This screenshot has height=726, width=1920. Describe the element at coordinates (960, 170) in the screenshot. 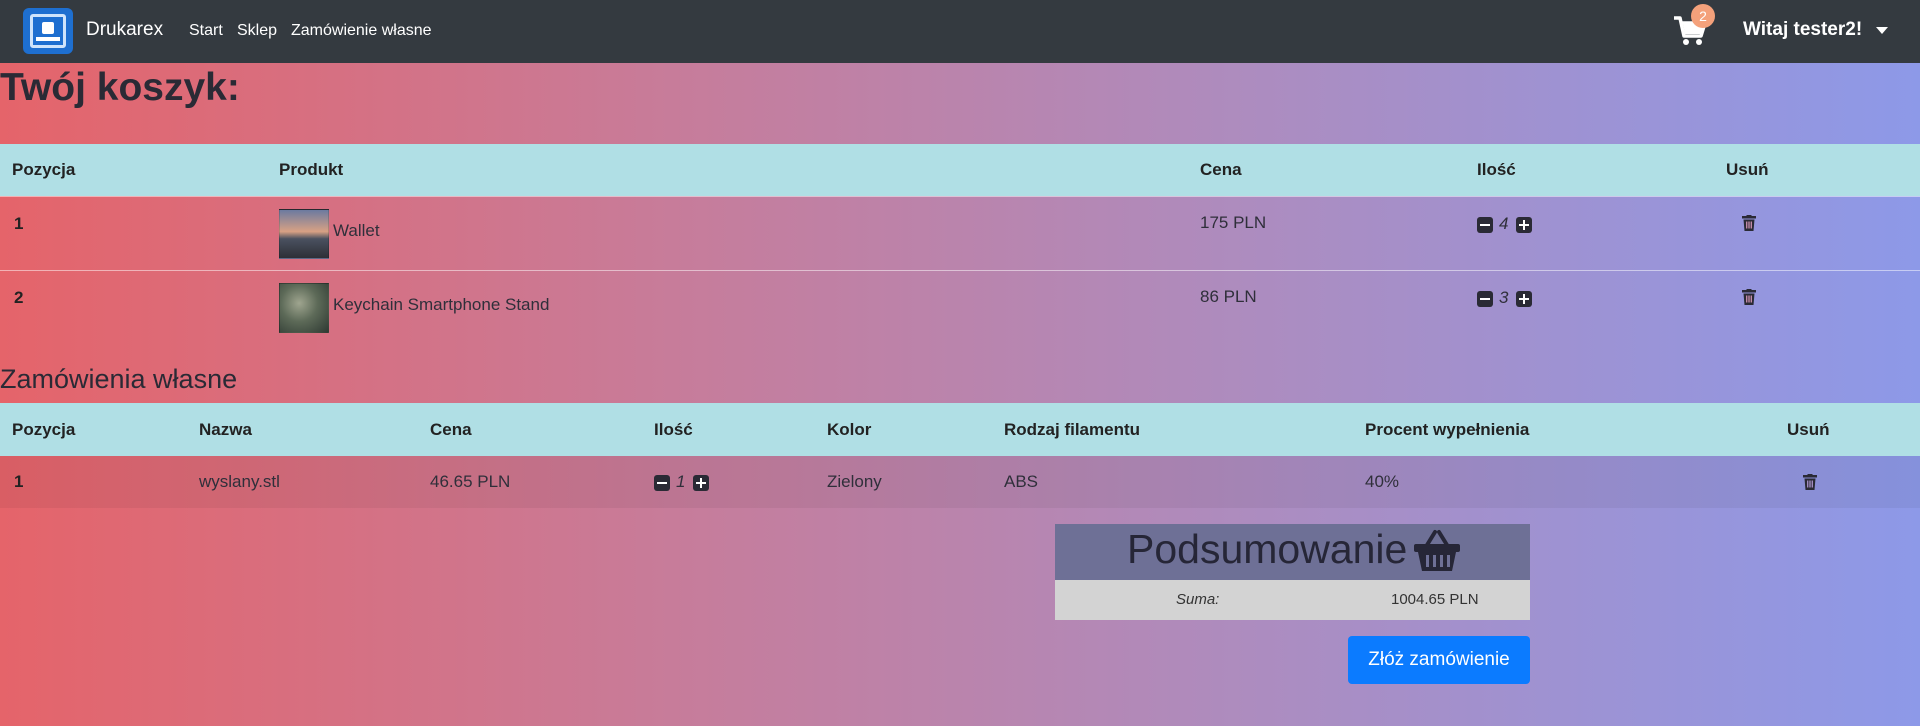

I see `cart-table-header: Pozycja Produkt Cena Ilość Usuń` at that location.